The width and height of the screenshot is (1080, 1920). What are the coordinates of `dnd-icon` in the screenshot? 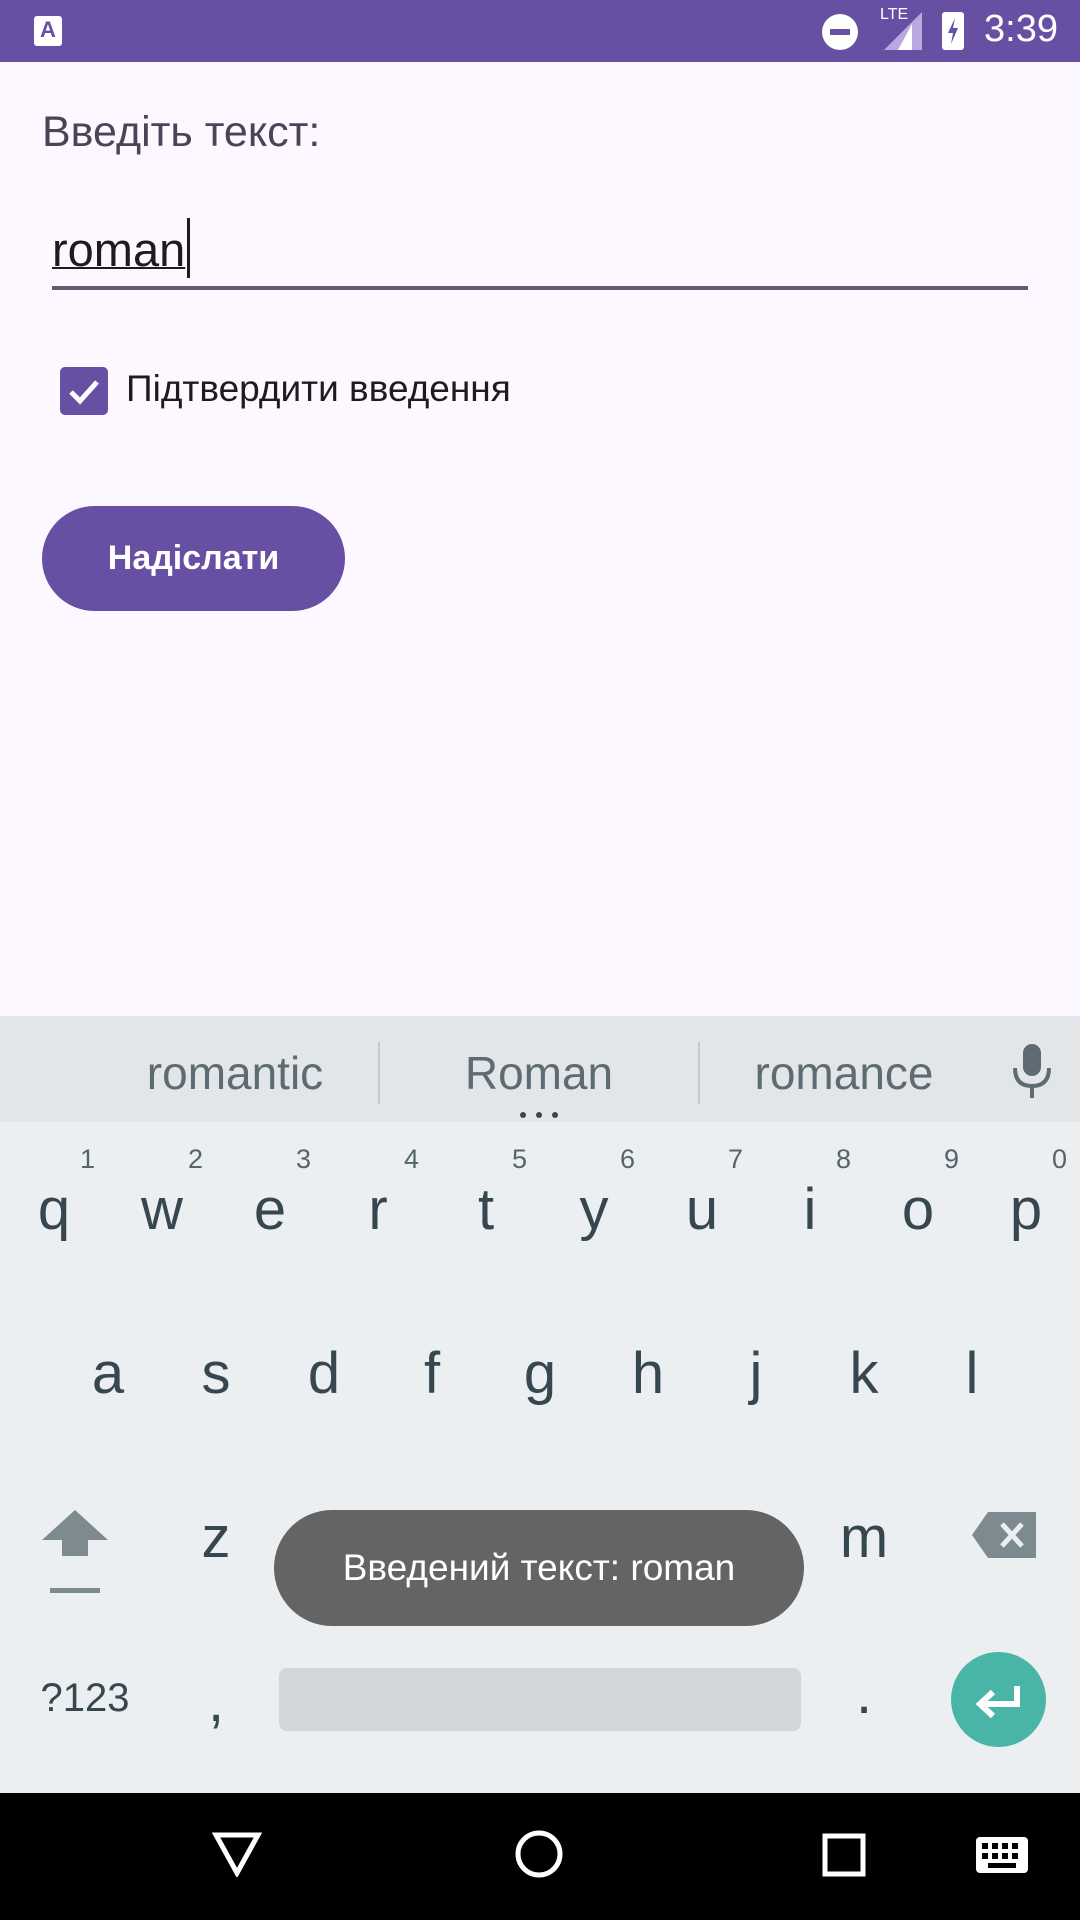 It's located at (840, 32).